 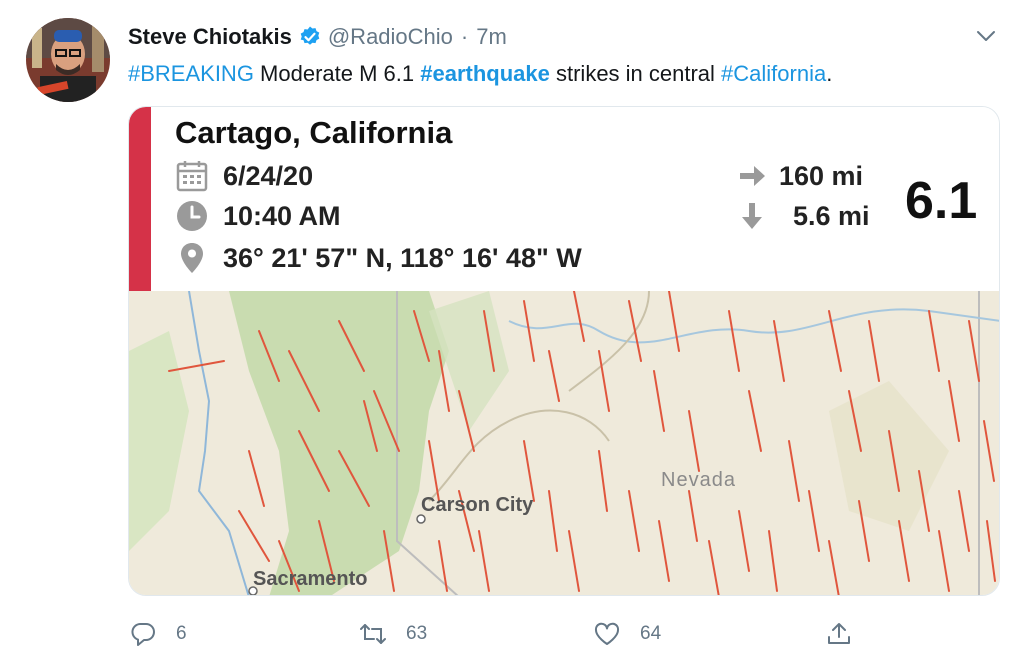 What do you see at coordinates (268, 175) in the screenshot?
I see `quake-date: 6/24/20` at bounding box center [268, 175].